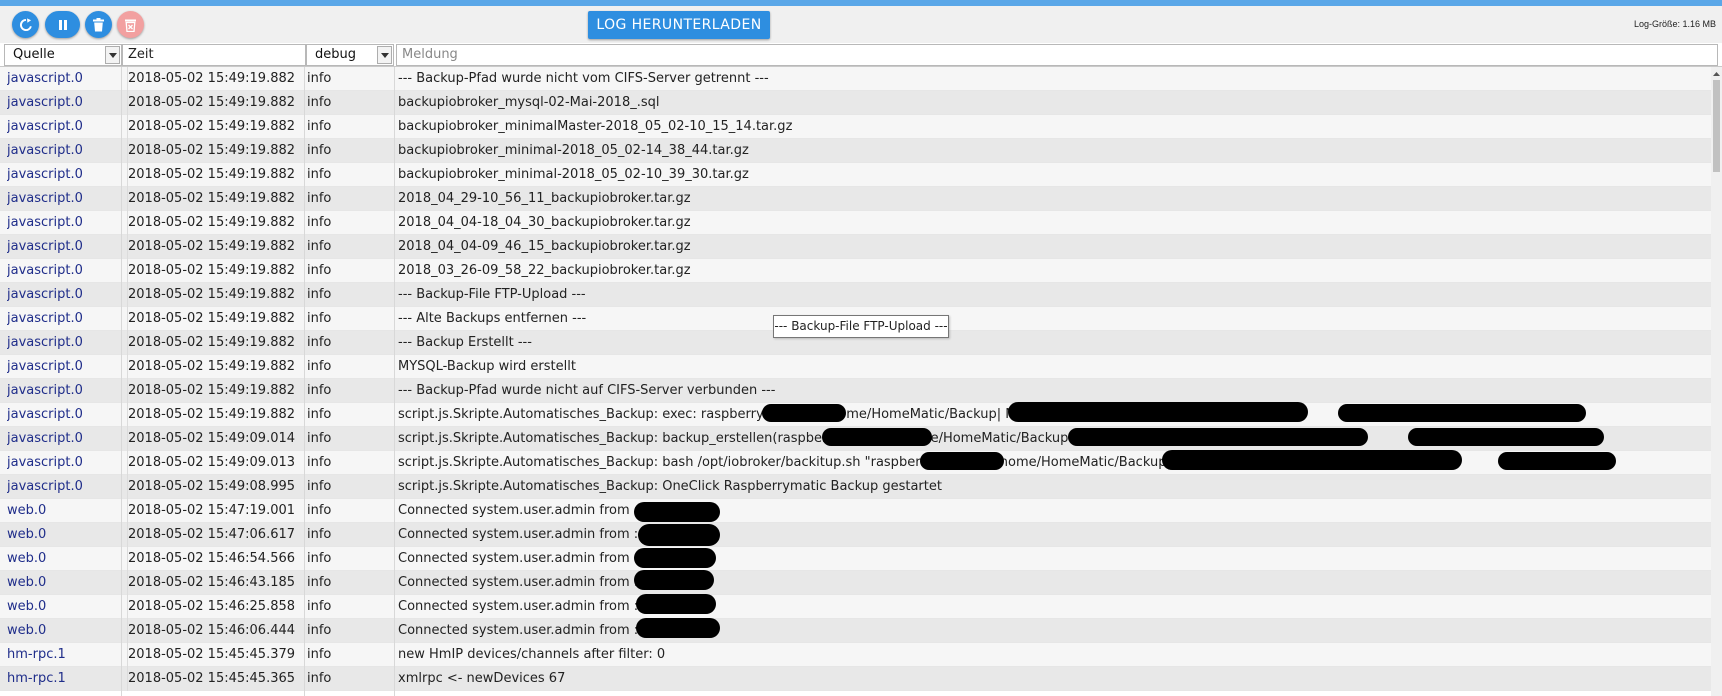  What do you see at coordinates (1674, 24) in the screenshot?
I see `log-size-label: Log-Größe: 1.16 MB` at bounding box center [1674, 24].